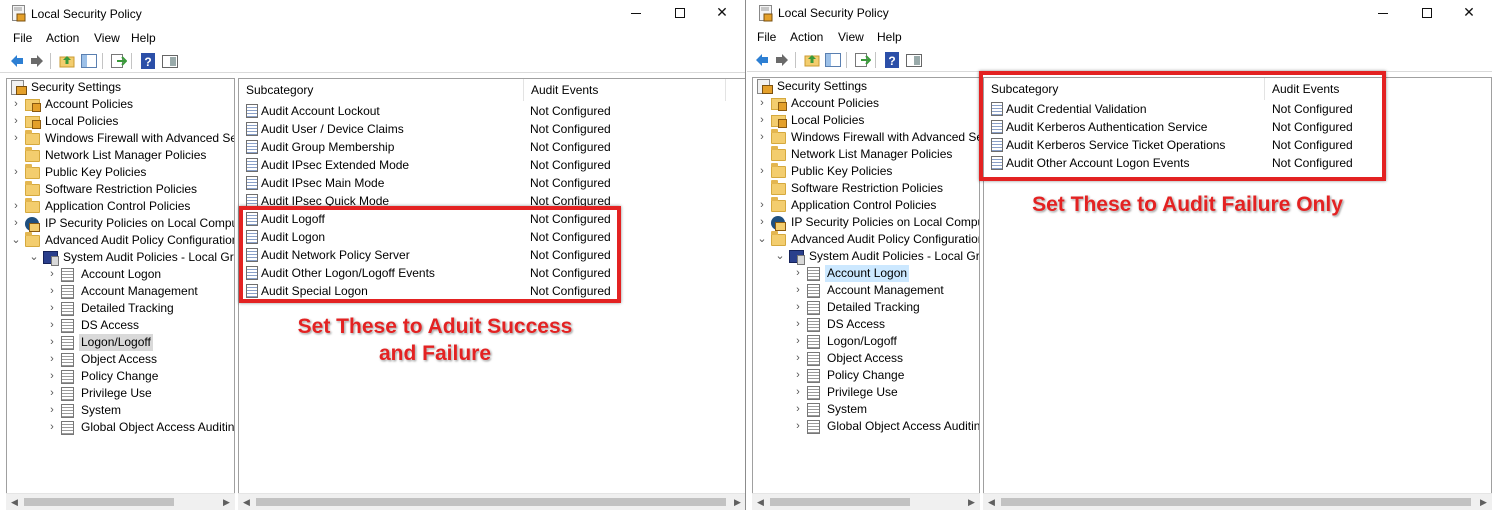 This screenshot has width=1492, height=510. Describe the element at coordinates (722, 13) in the screenshot. I see `close-button: ✕` at that location.